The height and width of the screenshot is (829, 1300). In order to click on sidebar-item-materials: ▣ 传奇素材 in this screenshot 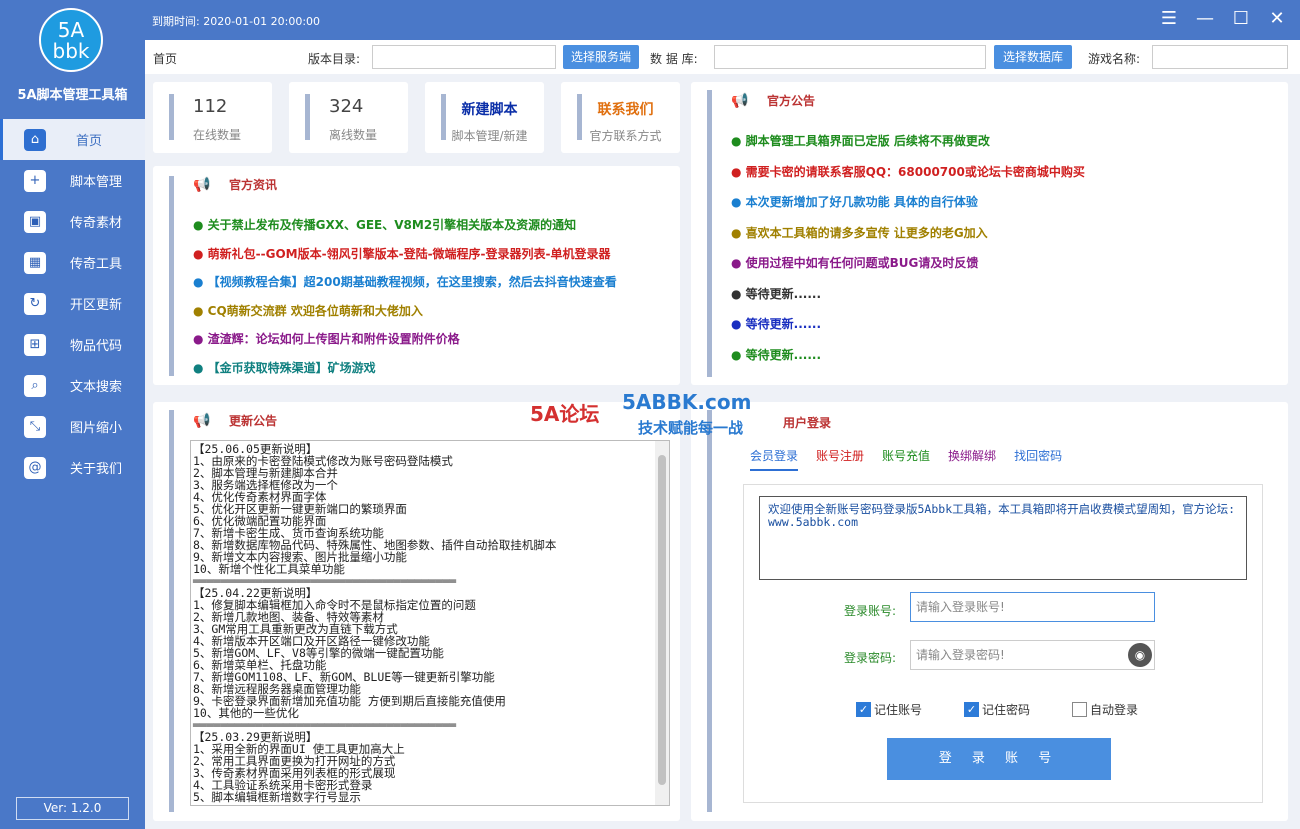, I will do `click(72, 221)`.